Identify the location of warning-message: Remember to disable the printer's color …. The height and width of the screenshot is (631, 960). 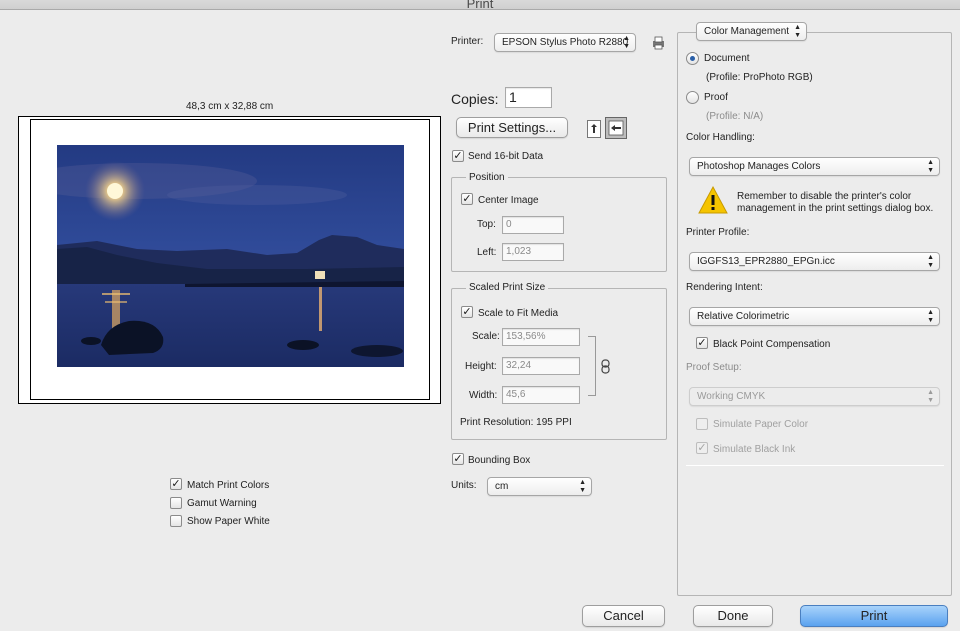
(835, 202).